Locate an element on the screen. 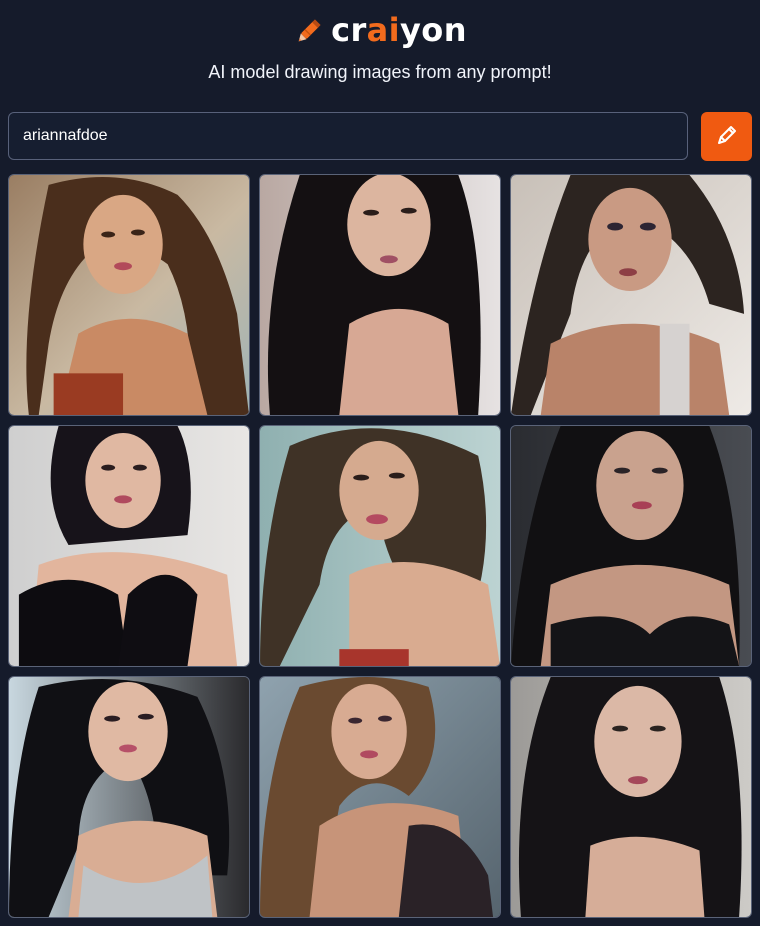  brand-part-yon: yon is located at coordinates (433, 30).